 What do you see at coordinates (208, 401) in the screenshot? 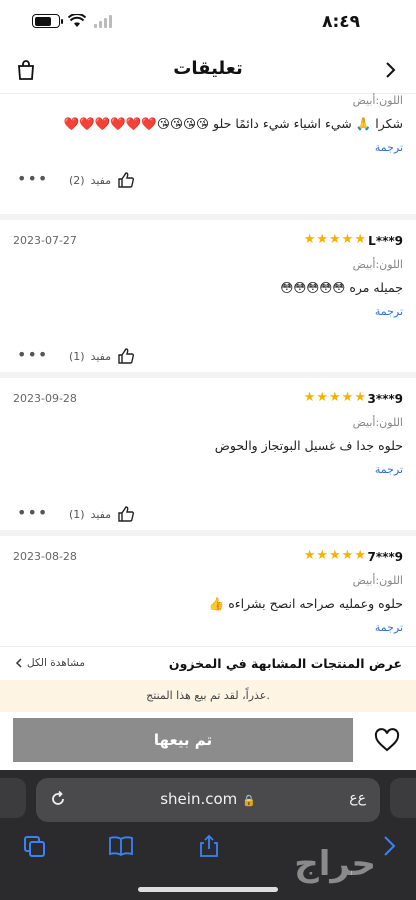
I see `review-header: 3***9 ★★★★★ 2023-09-28` at bounding box center [208, 401].